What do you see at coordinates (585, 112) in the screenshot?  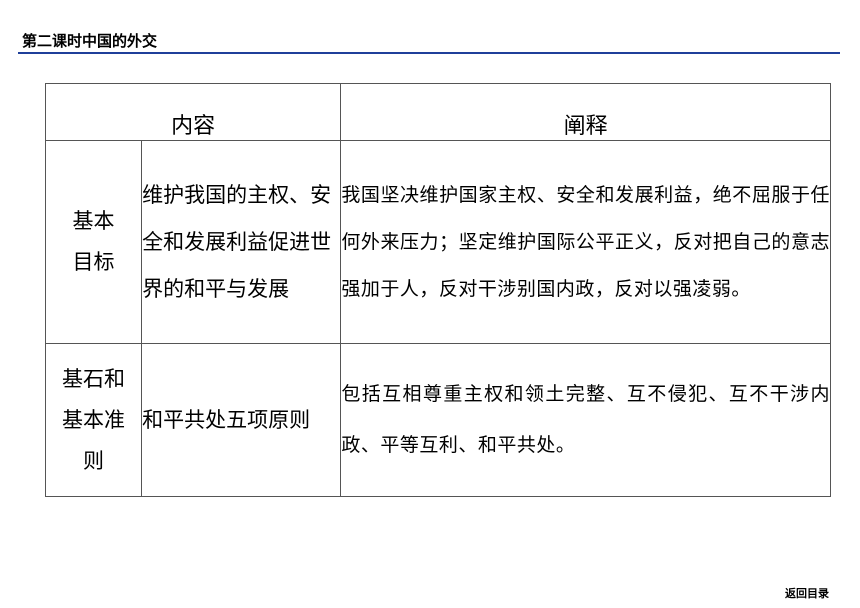 I see `column-header-explain: 阐释` at bounding box center [585, 112].